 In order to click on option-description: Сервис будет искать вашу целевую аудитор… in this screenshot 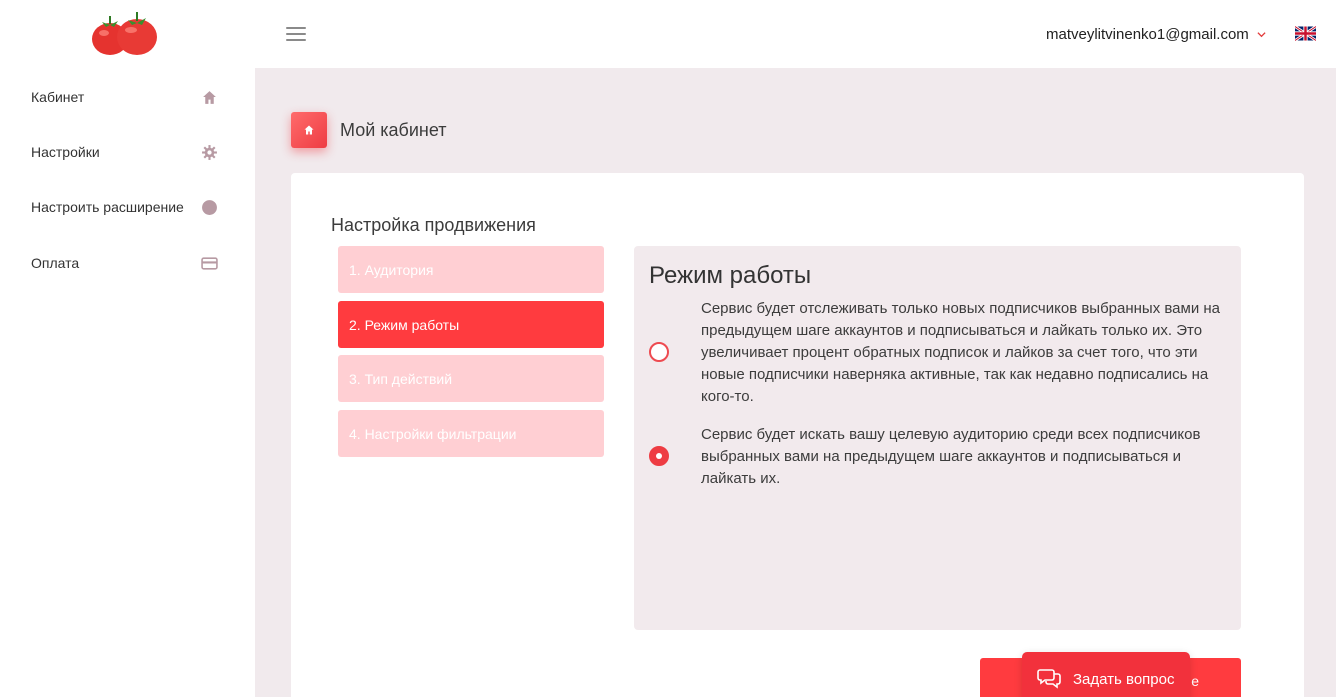, I will do `click(951, 456)`.